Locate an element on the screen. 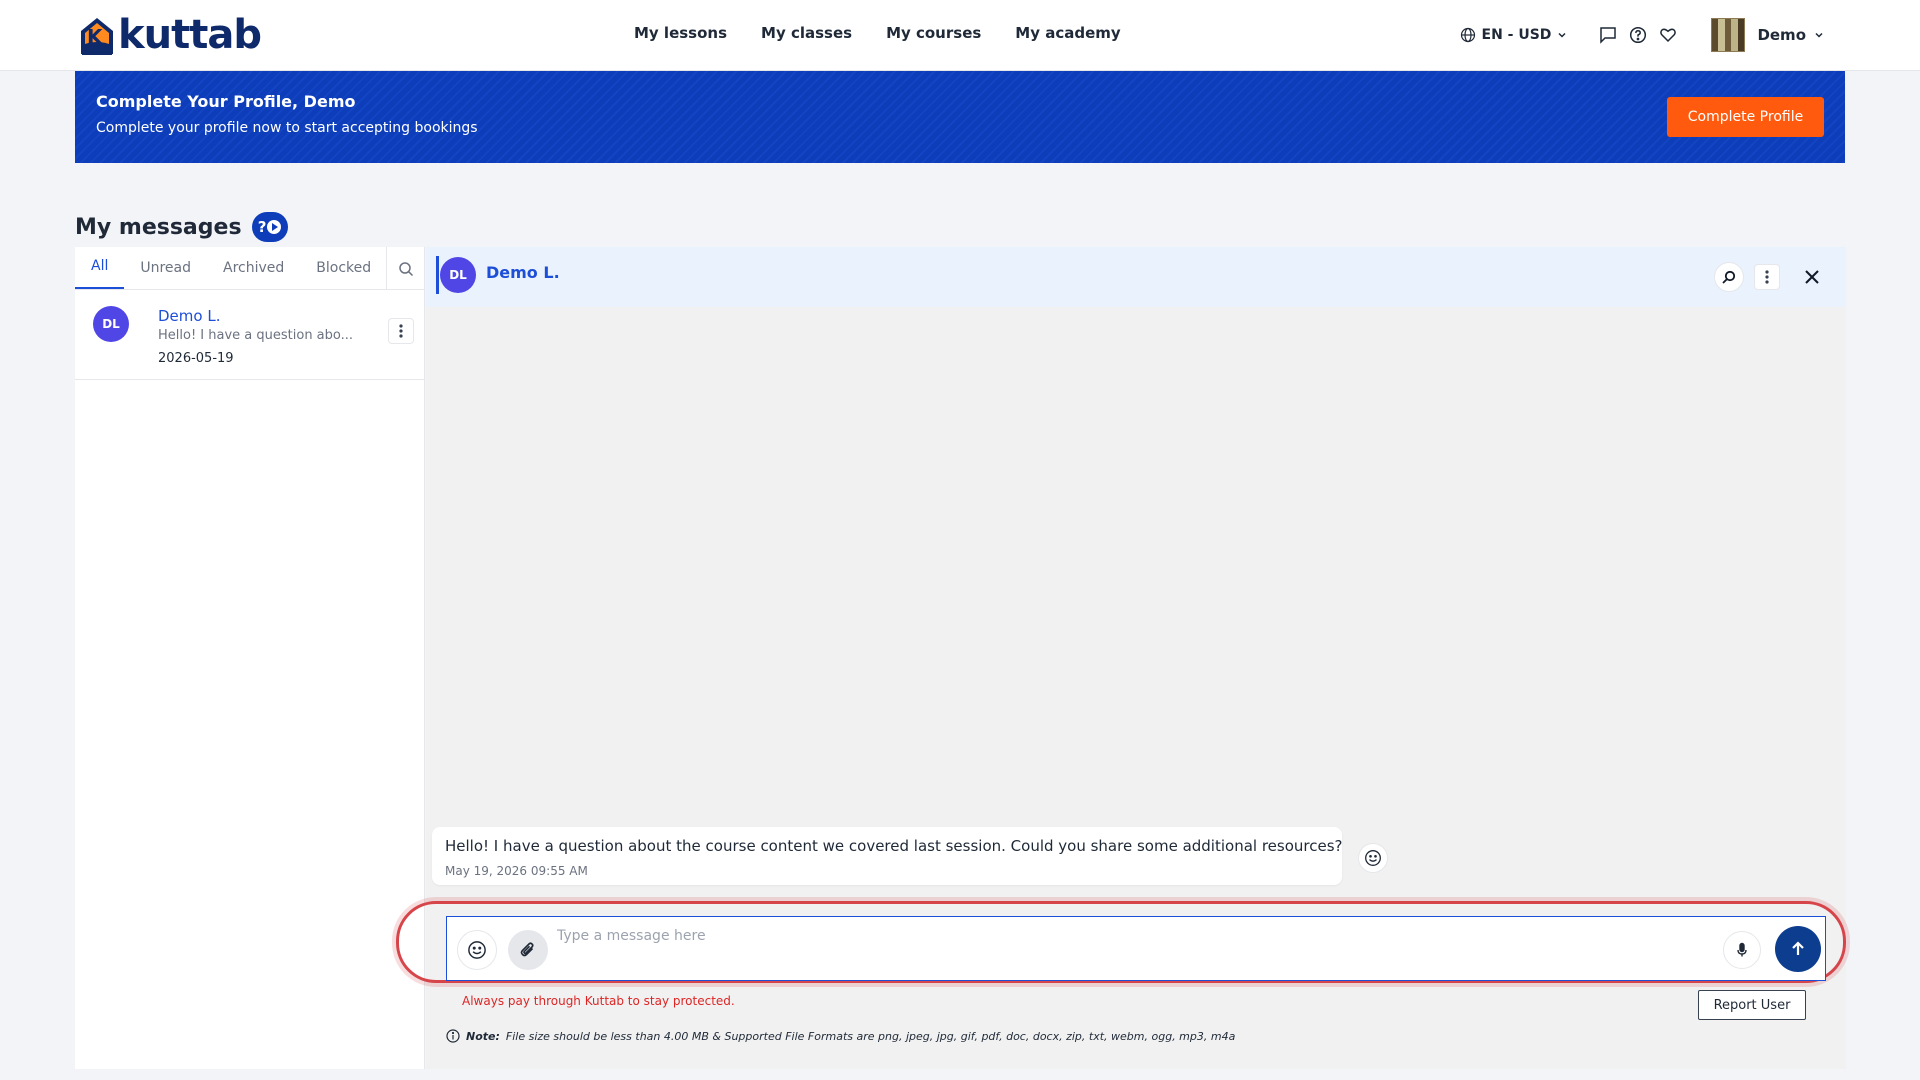 This screenshot has height=1080, width=1920. play-icon is located at coordinates (274, 227).